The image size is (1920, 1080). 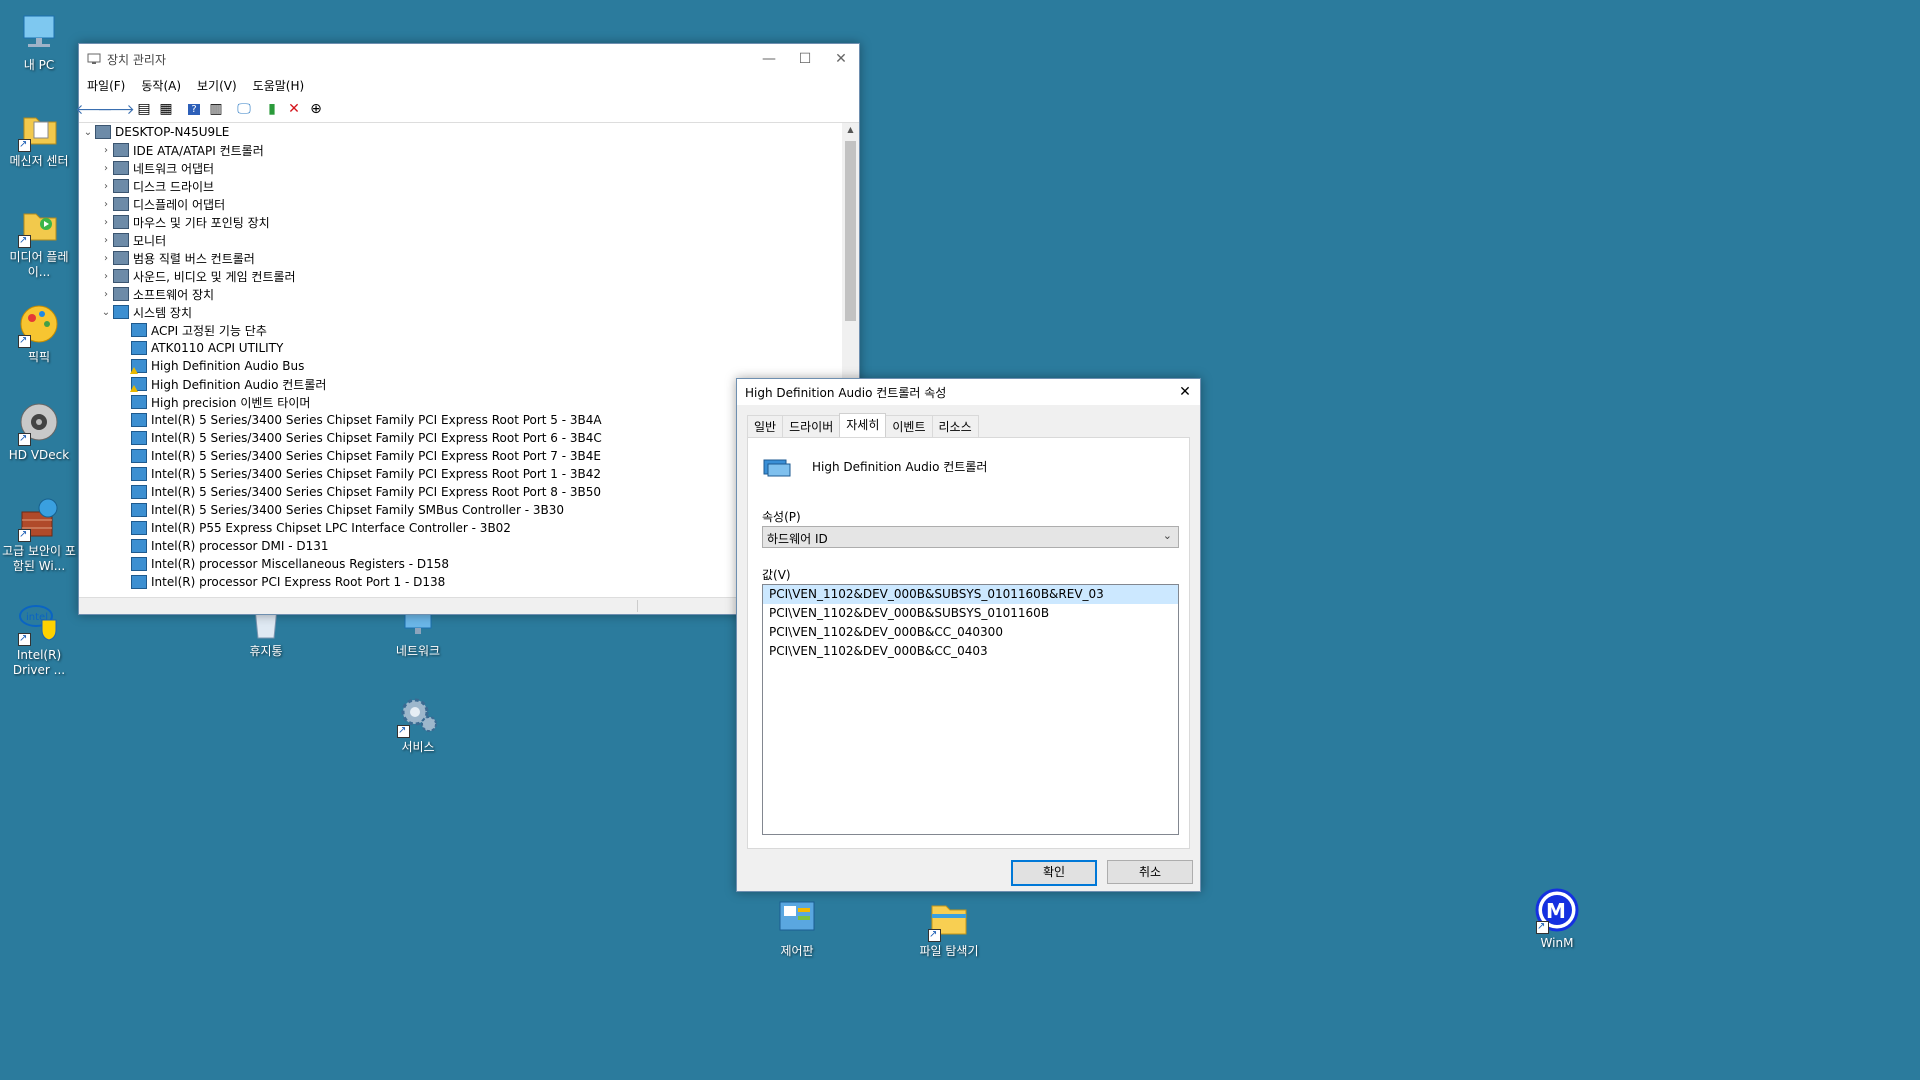 What do you see at coordinates (244, 109) in the screenshot?
I see `scan-hardware-button: 🖵` at bounding box center [244, 109].